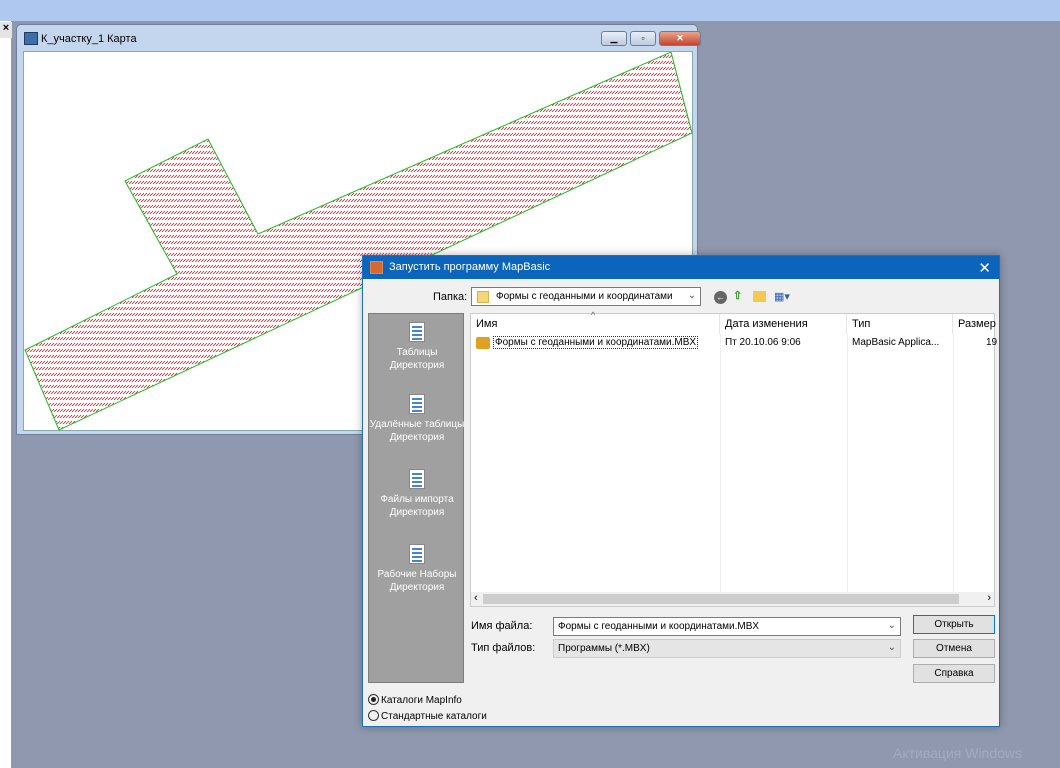  Describe the element at coordinates (992, 342) in the screenshot. I see `file-size: 19` at that location.